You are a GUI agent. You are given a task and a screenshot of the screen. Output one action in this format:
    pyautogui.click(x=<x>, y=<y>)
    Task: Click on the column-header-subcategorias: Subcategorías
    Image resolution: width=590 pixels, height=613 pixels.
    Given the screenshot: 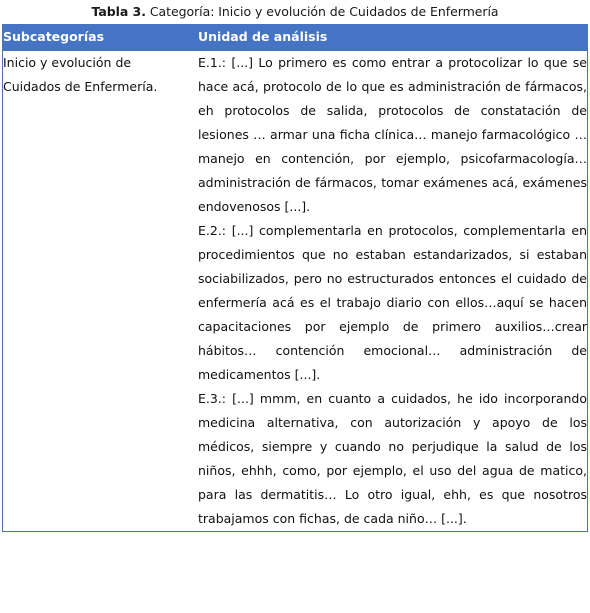 What is the action you would take?
    pyautogui.click(x=100, y=37)
    